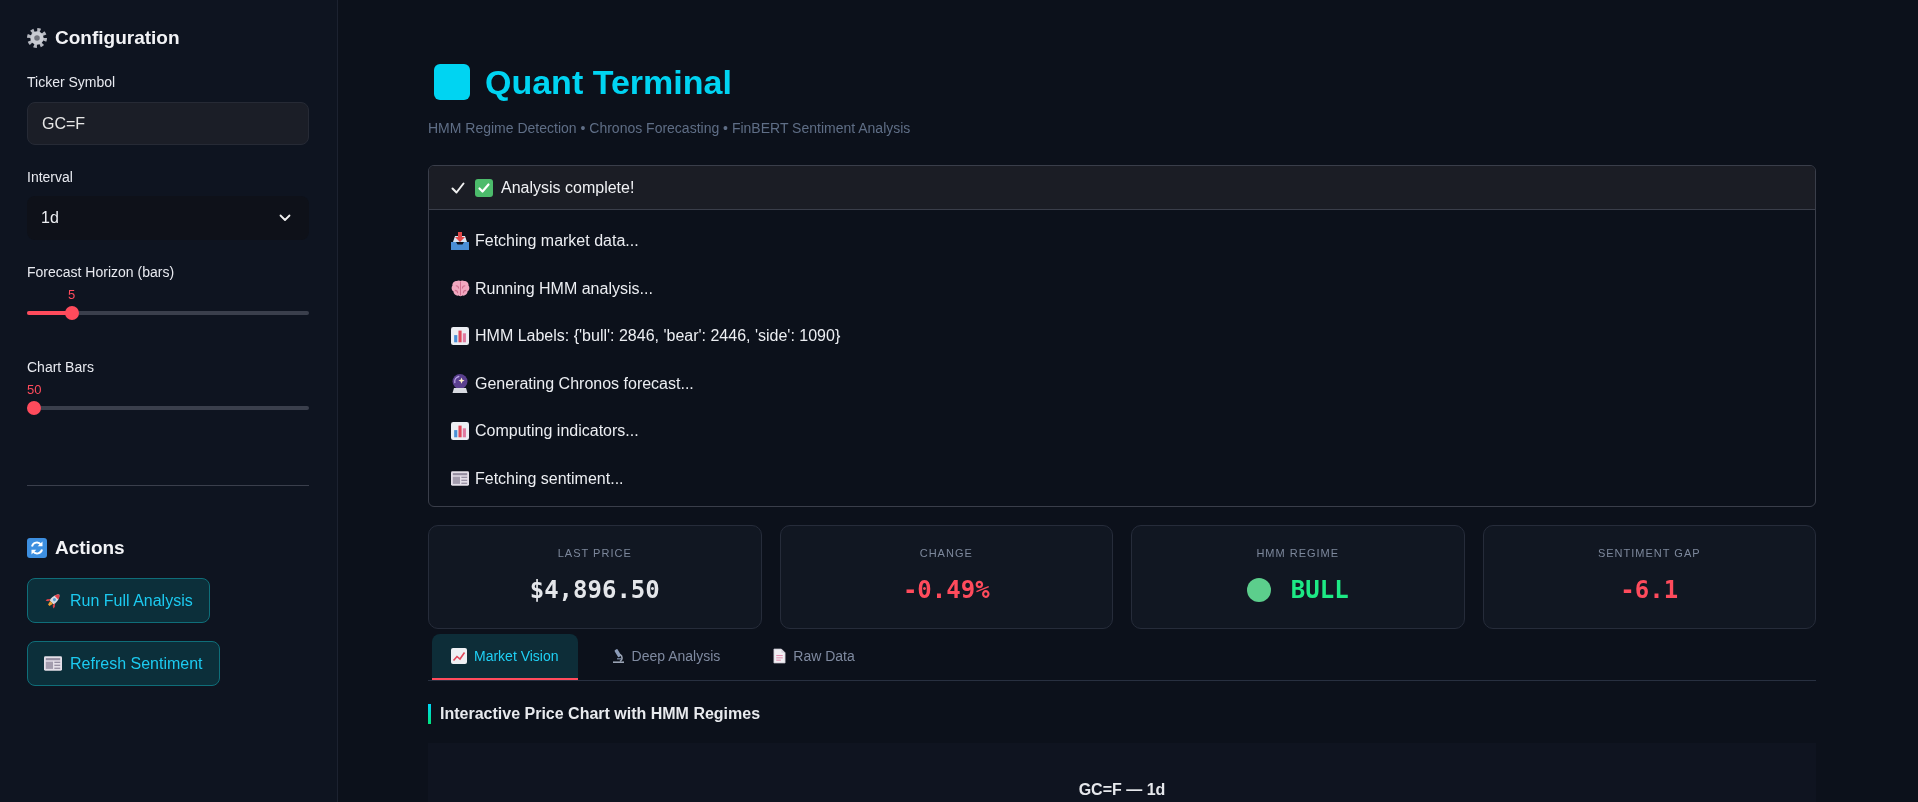  Describe the element at coordinates (37, 38) in the screenshot. I see `settings-icon` at that location.